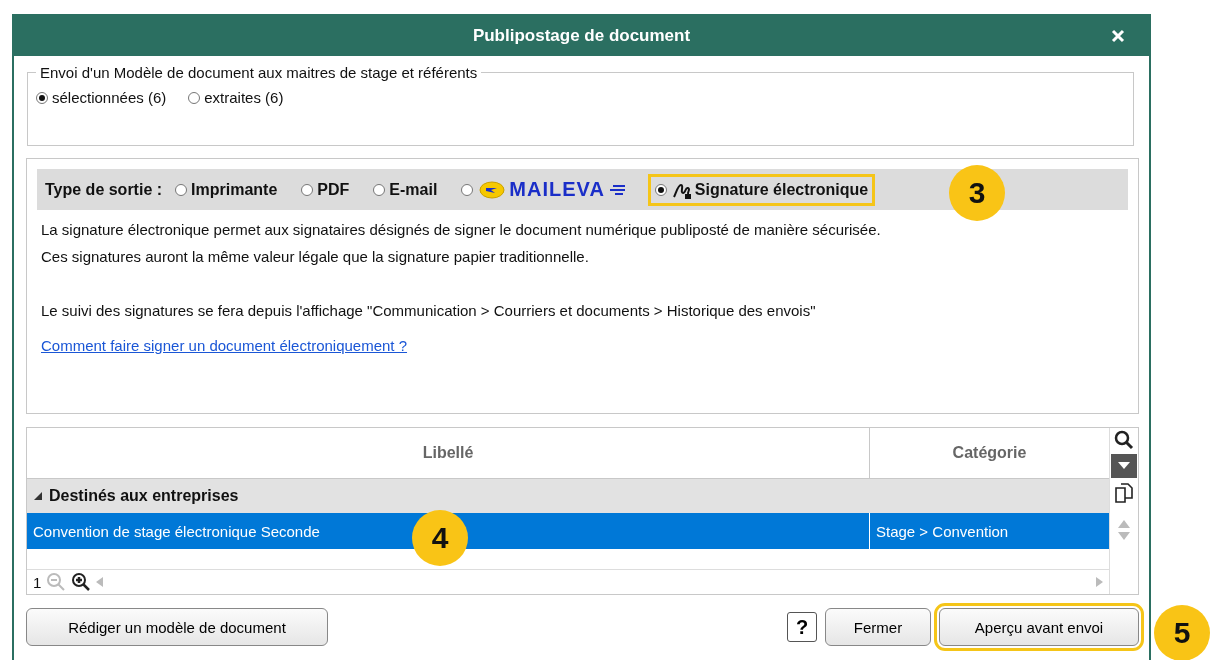 This screenshot has width=1210, height=660. I want to click on group-legend: Envoi d'un Modèle de document aux maitres de stage et référents, so click(259, 72).